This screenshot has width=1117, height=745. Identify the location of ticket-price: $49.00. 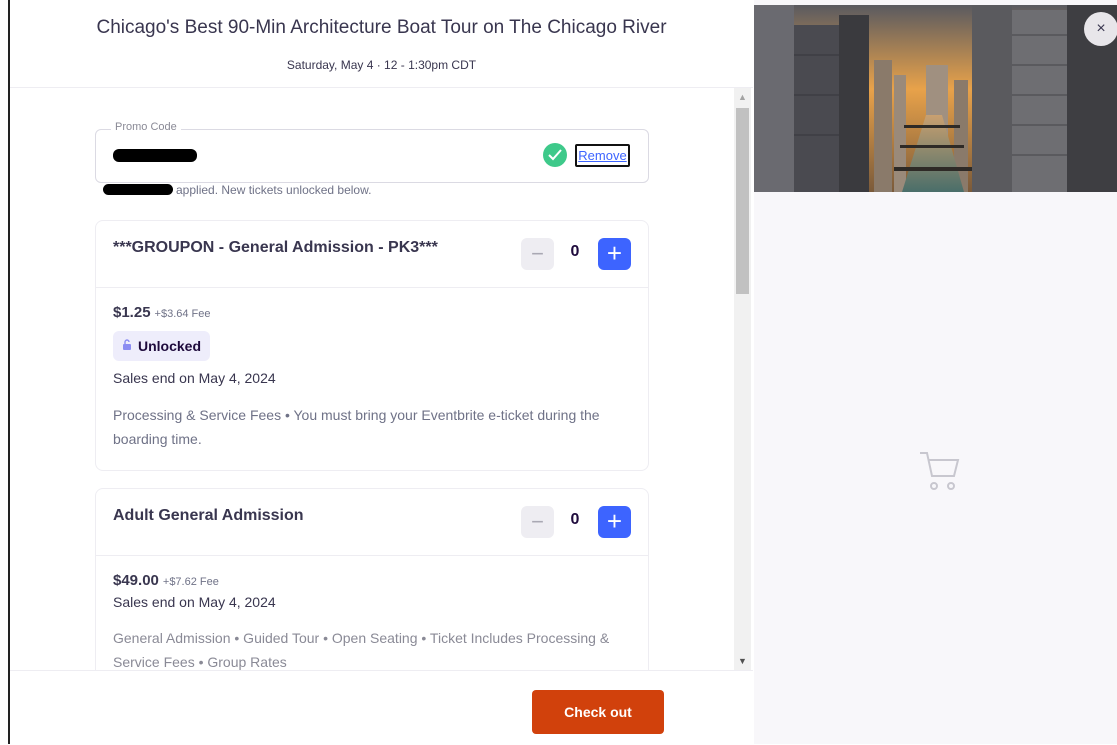
(136, 580).